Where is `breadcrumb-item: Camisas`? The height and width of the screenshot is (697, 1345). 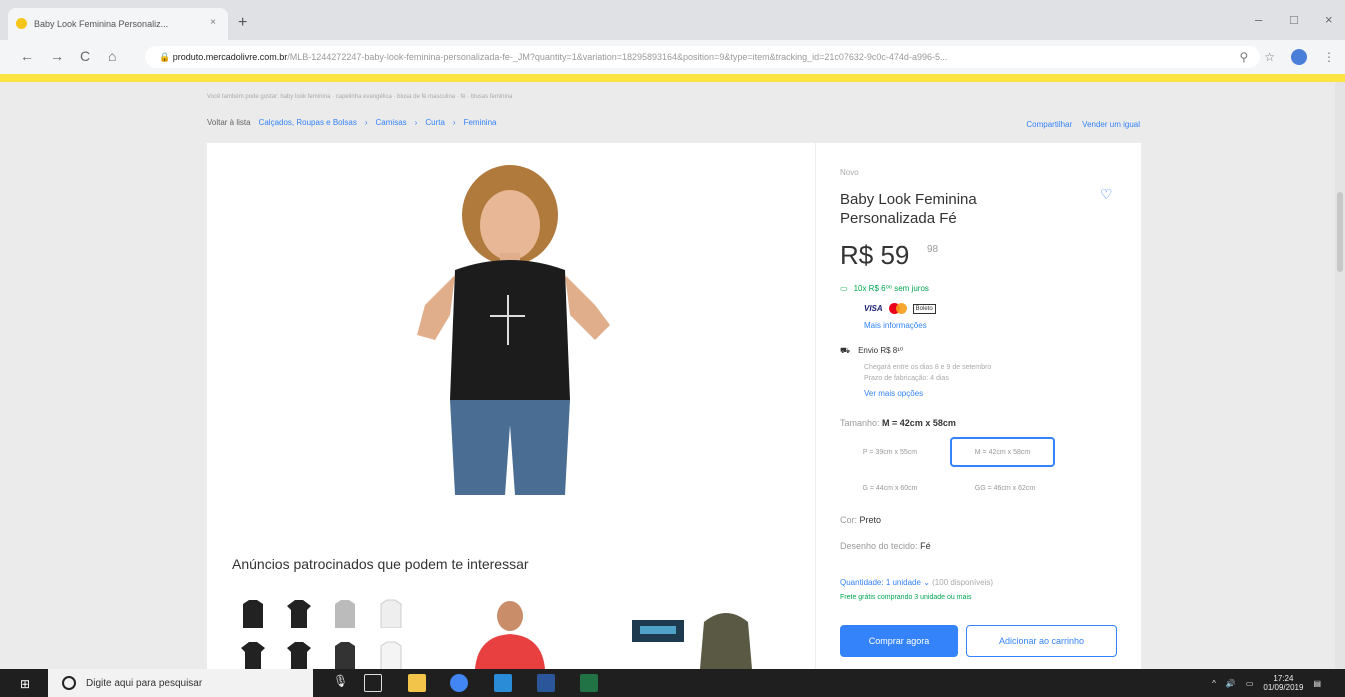
breadcrumb-item: Camisas is located at coordinates (391, 122).